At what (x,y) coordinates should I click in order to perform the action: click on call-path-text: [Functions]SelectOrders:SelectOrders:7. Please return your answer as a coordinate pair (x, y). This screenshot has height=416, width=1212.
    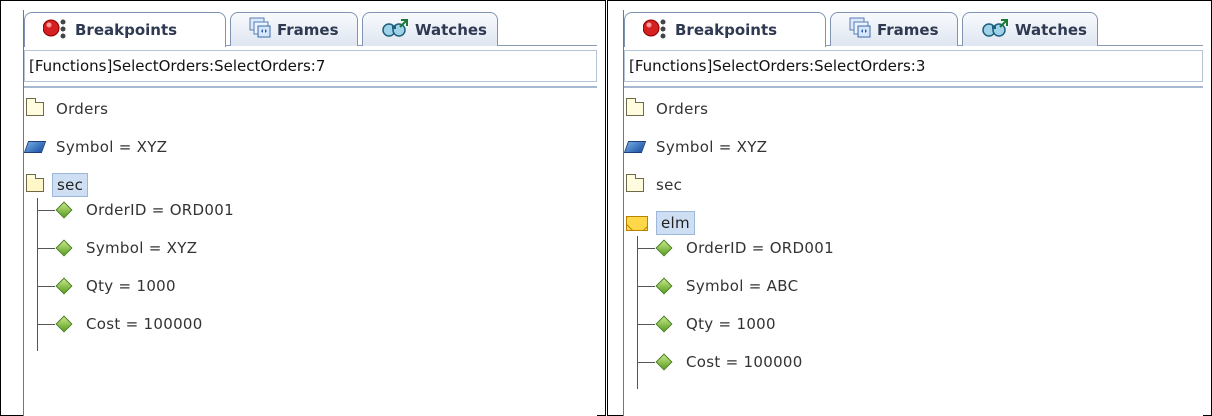
    Looking at the image, I should click on (177, 66).